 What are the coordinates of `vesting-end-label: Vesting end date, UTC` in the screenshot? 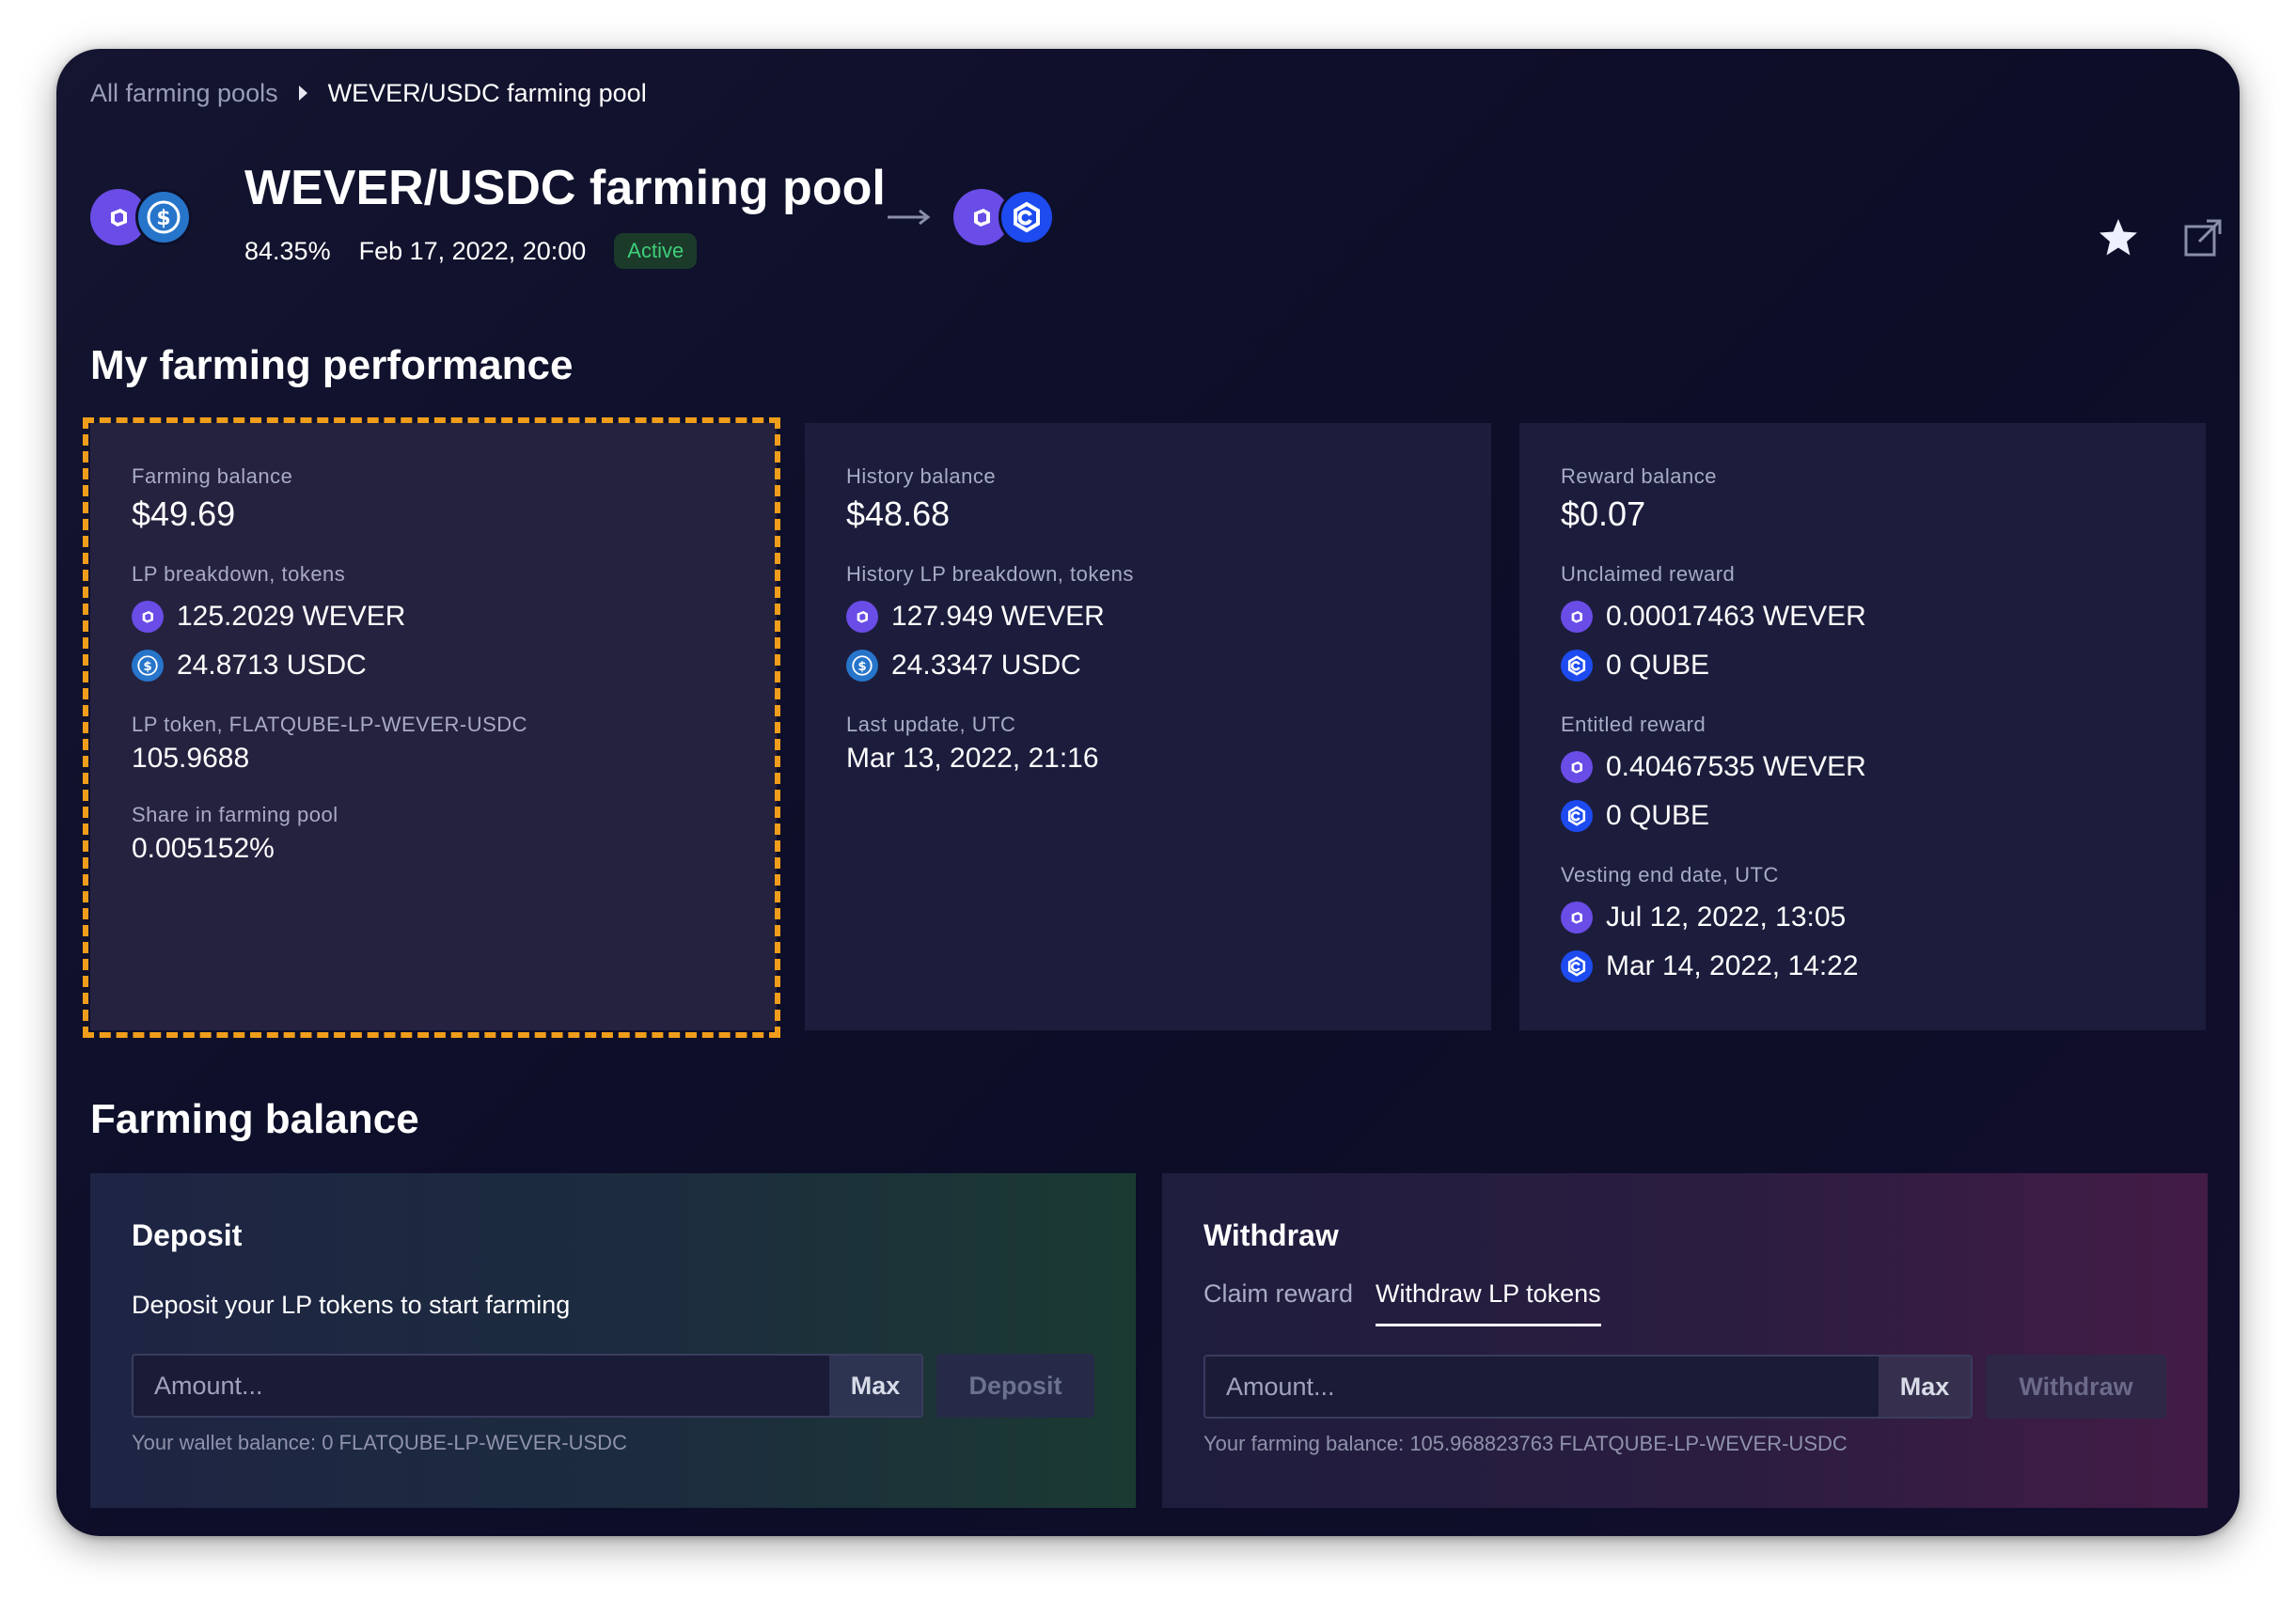 It's located at (1670, 874).